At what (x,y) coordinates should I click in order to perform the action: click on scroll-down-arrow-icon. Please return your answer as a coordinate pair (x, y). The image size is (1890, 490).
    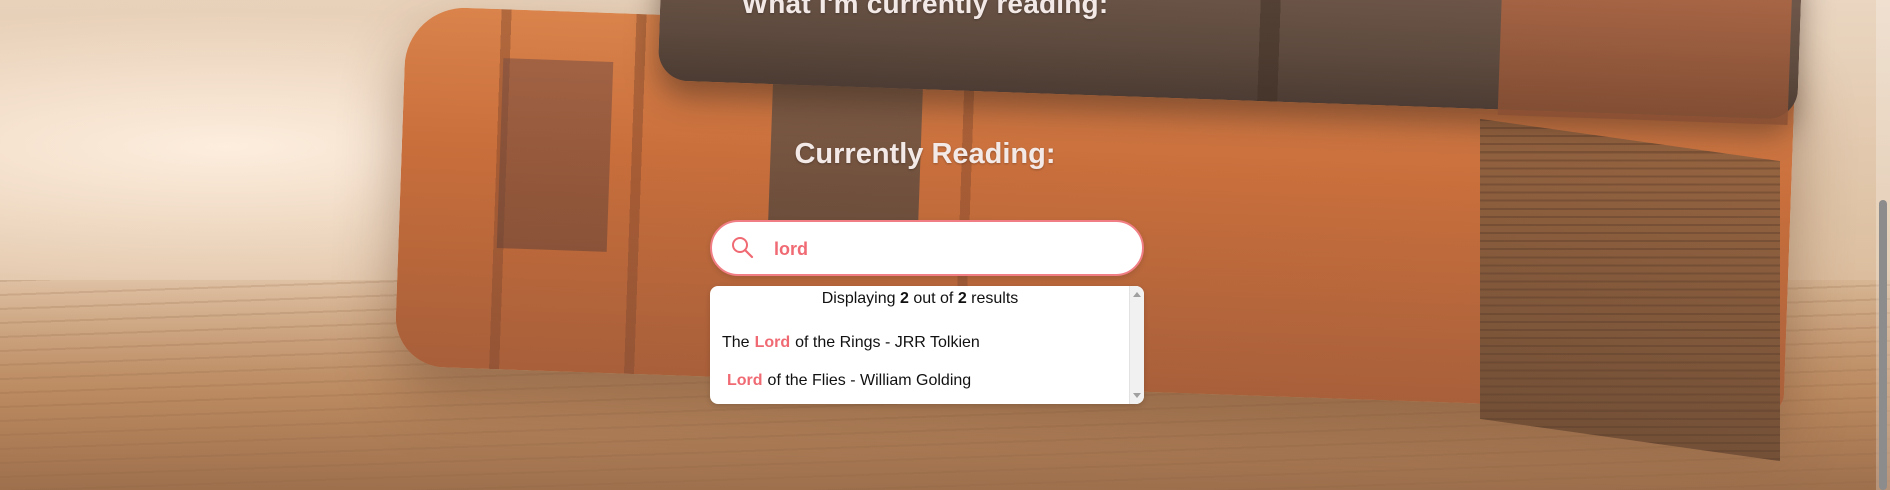
    Looking at the image, I should click on (1137, 395).